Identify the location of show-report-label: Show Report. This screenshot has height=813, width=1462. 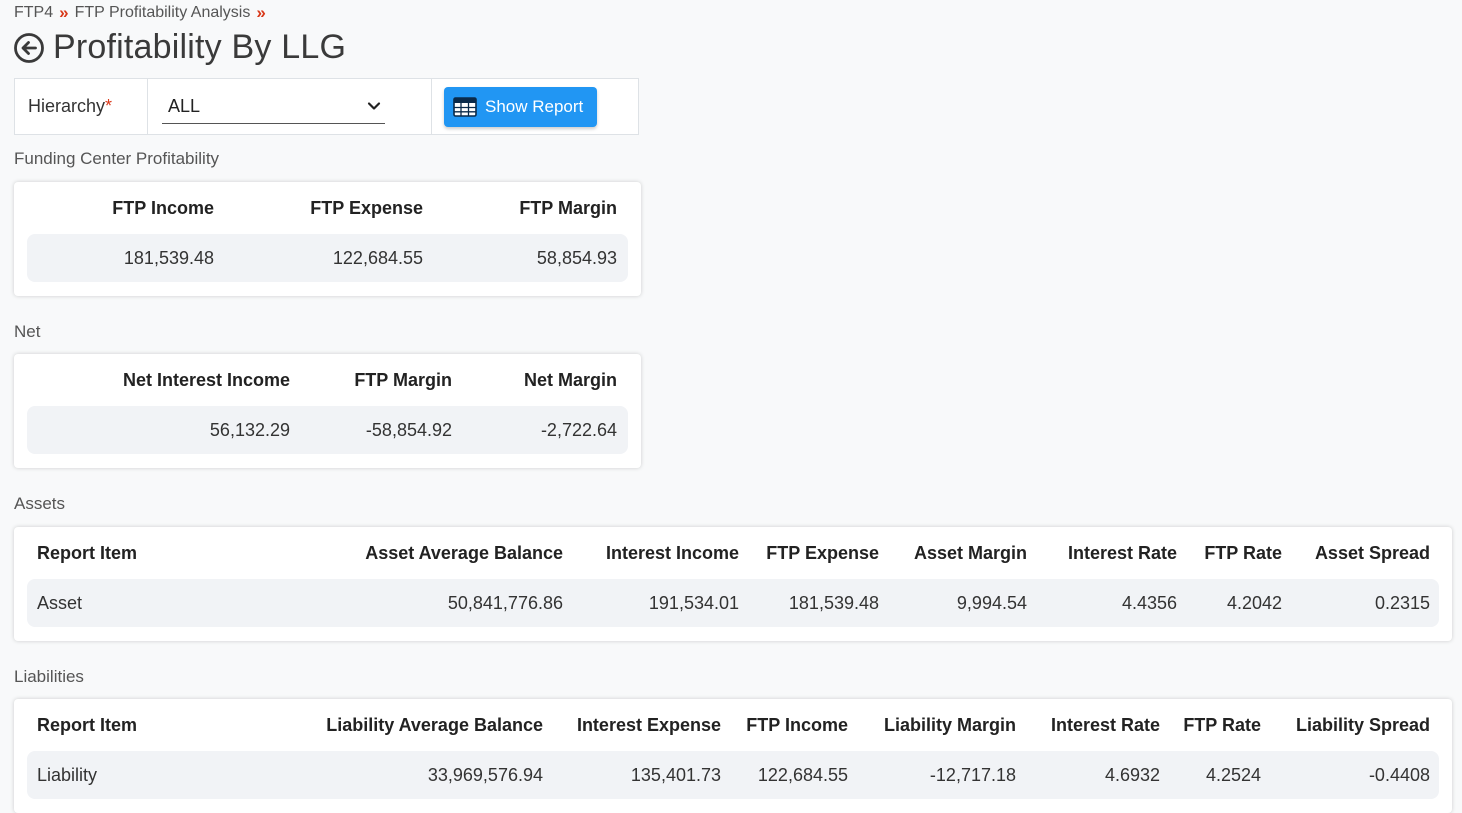
(534, 106).